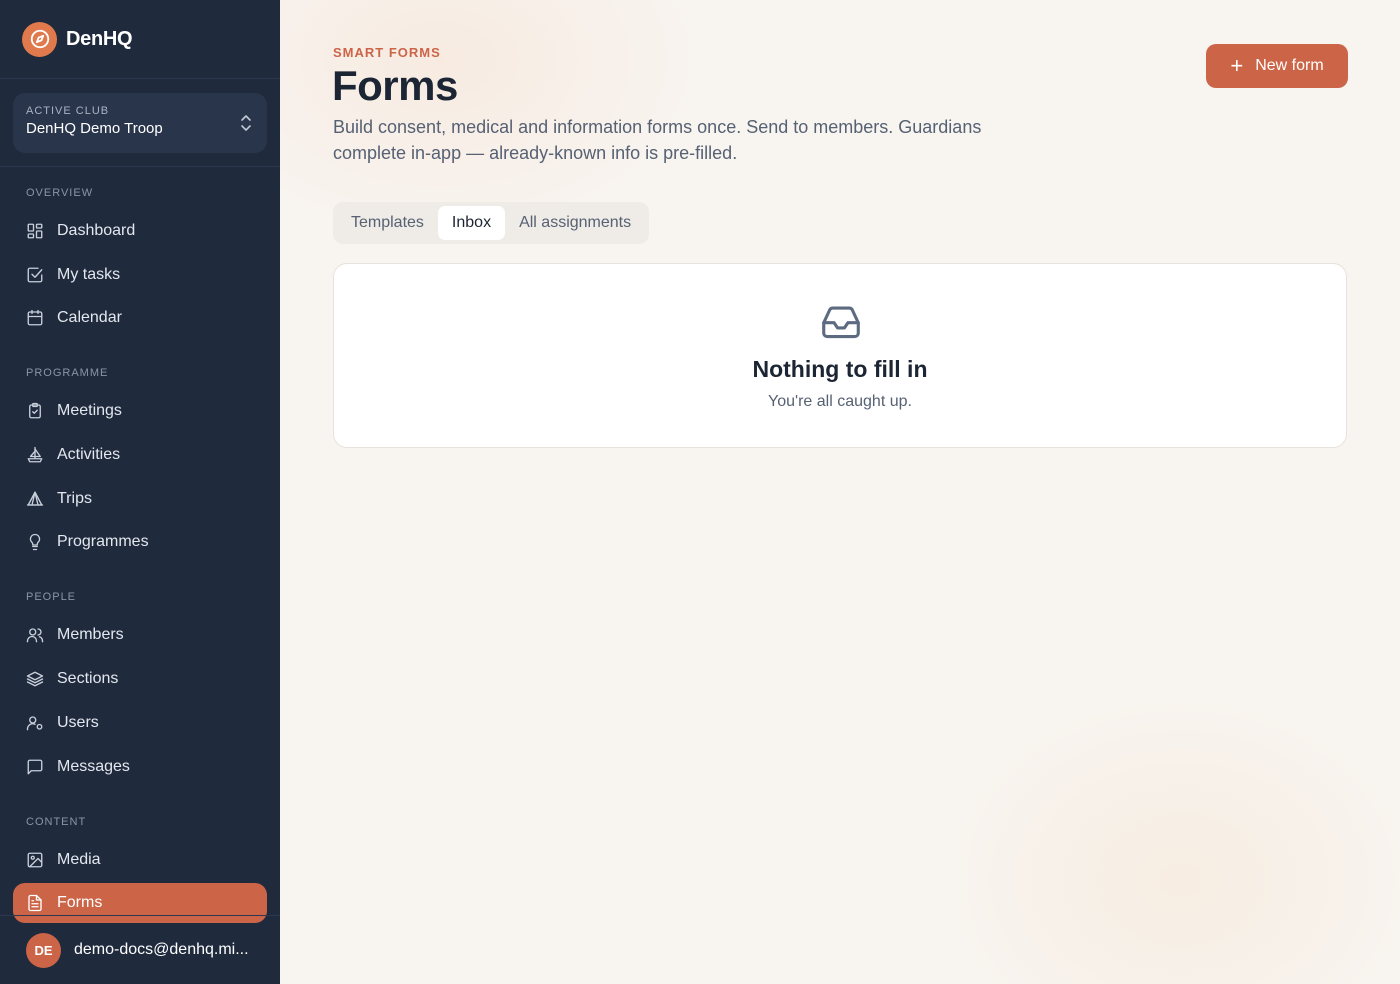 Image resolution: width=1400 pixels, height=984 pixels. Describe the element at coordinates (79, 859) in the screenshot. I see `sidebar-item-label: Media` at that location.